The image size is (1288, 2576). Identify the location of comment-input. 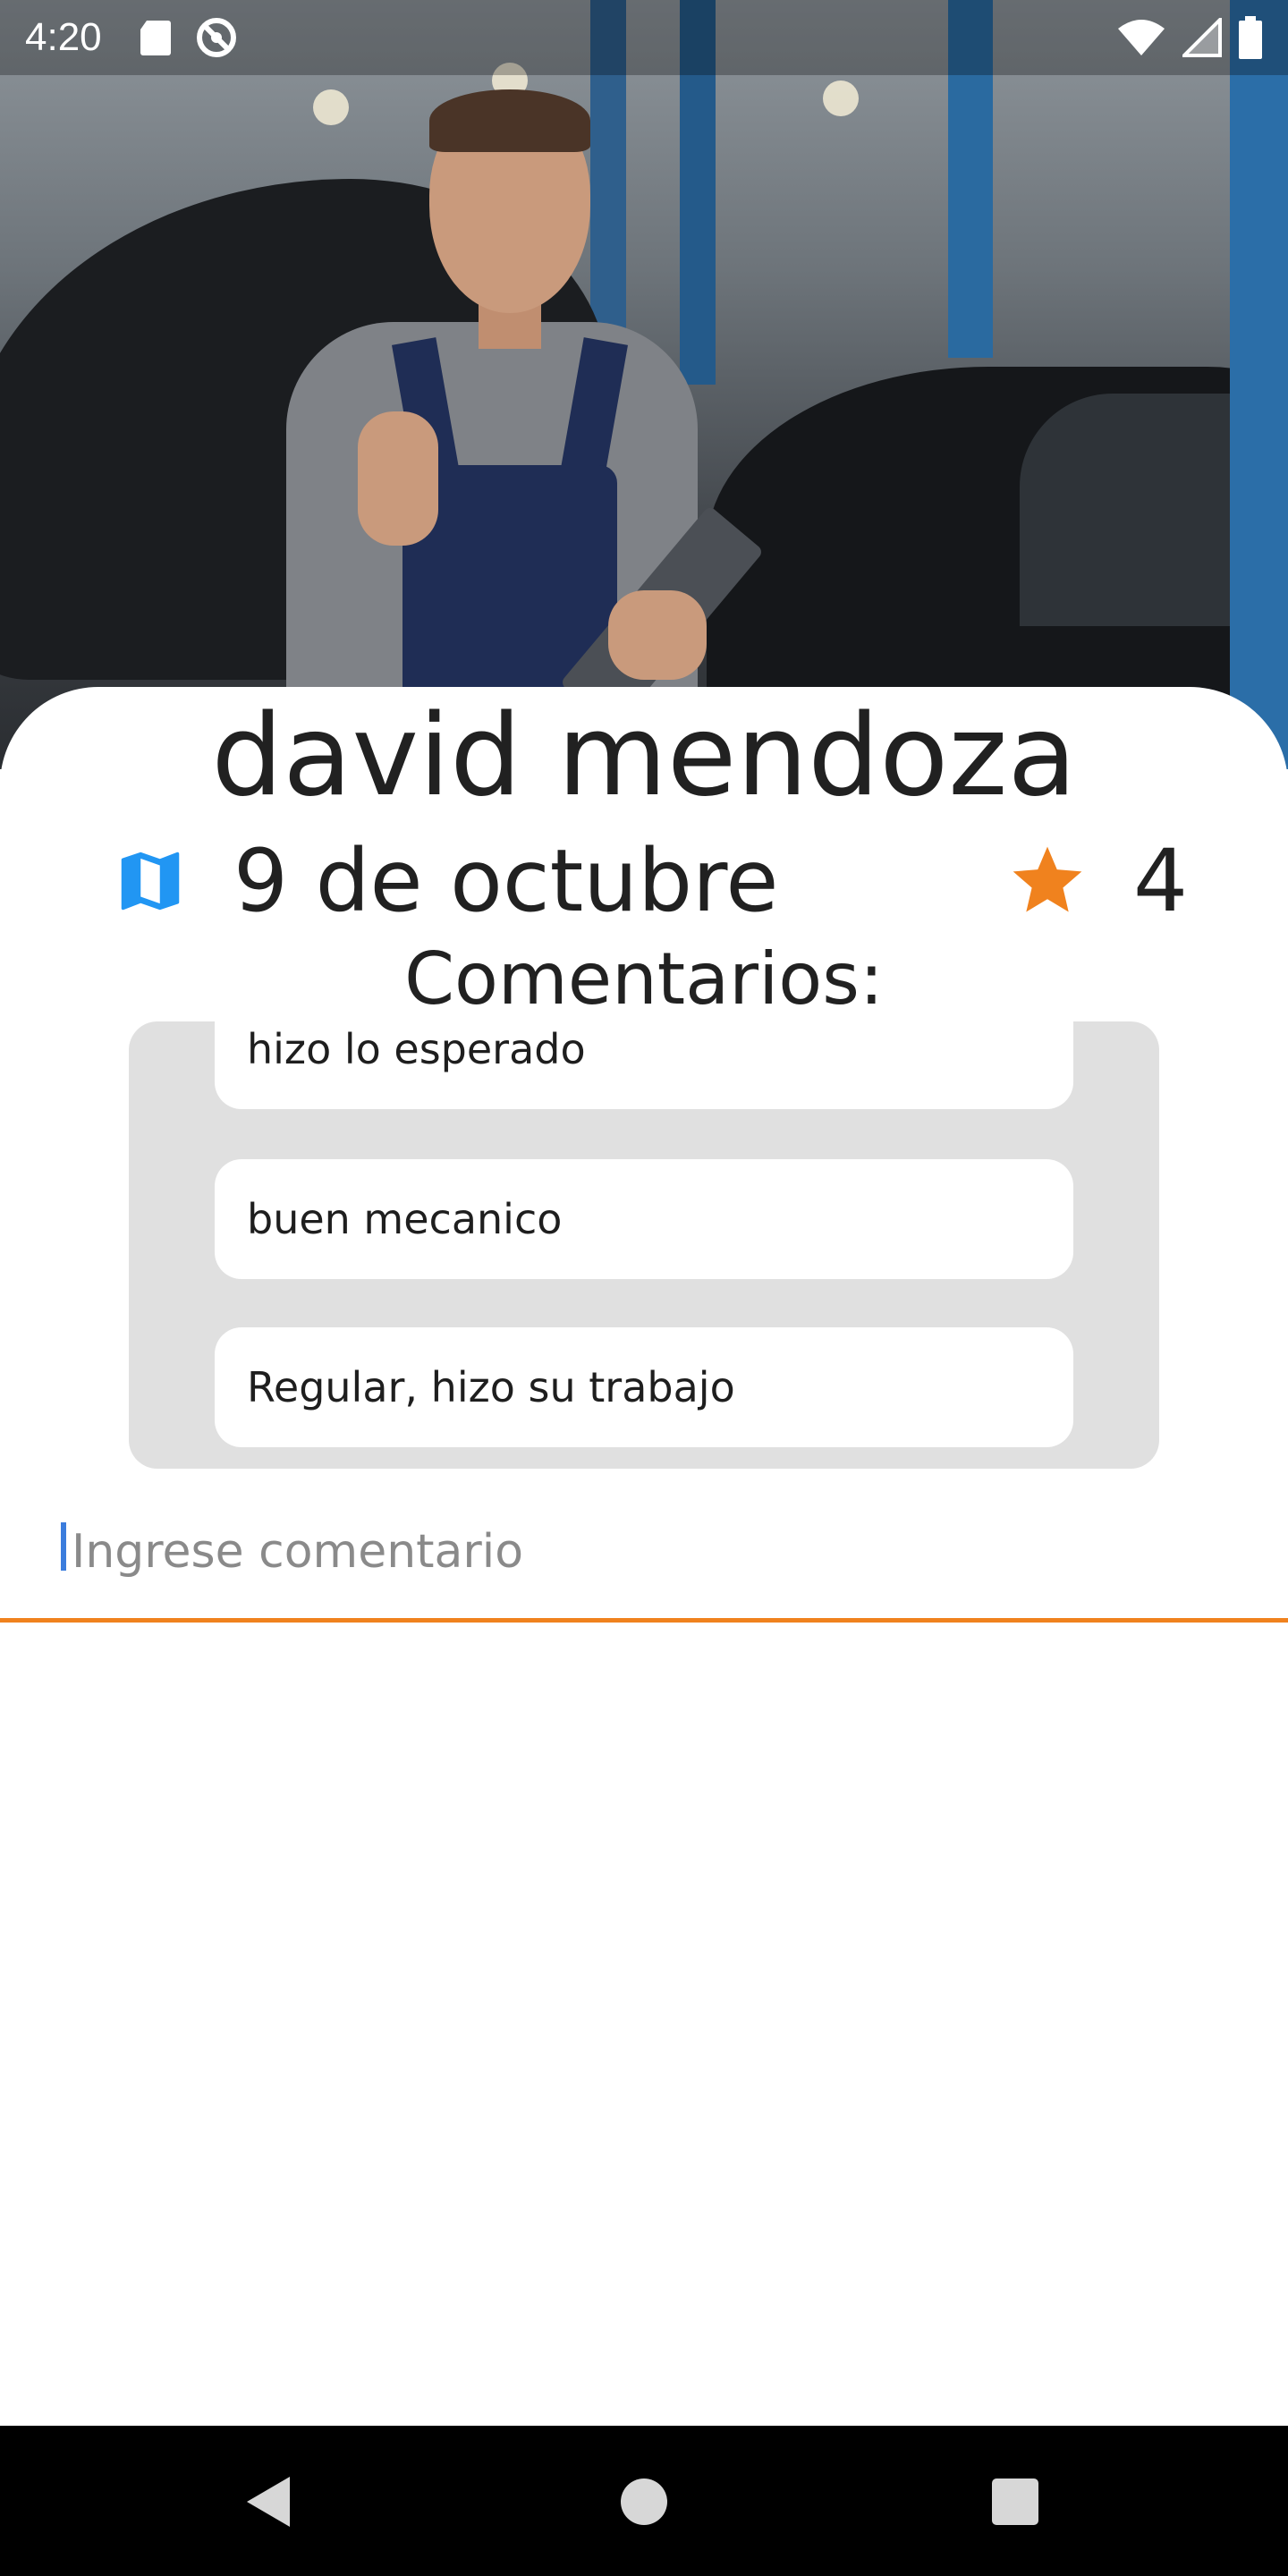
(653, 1552).